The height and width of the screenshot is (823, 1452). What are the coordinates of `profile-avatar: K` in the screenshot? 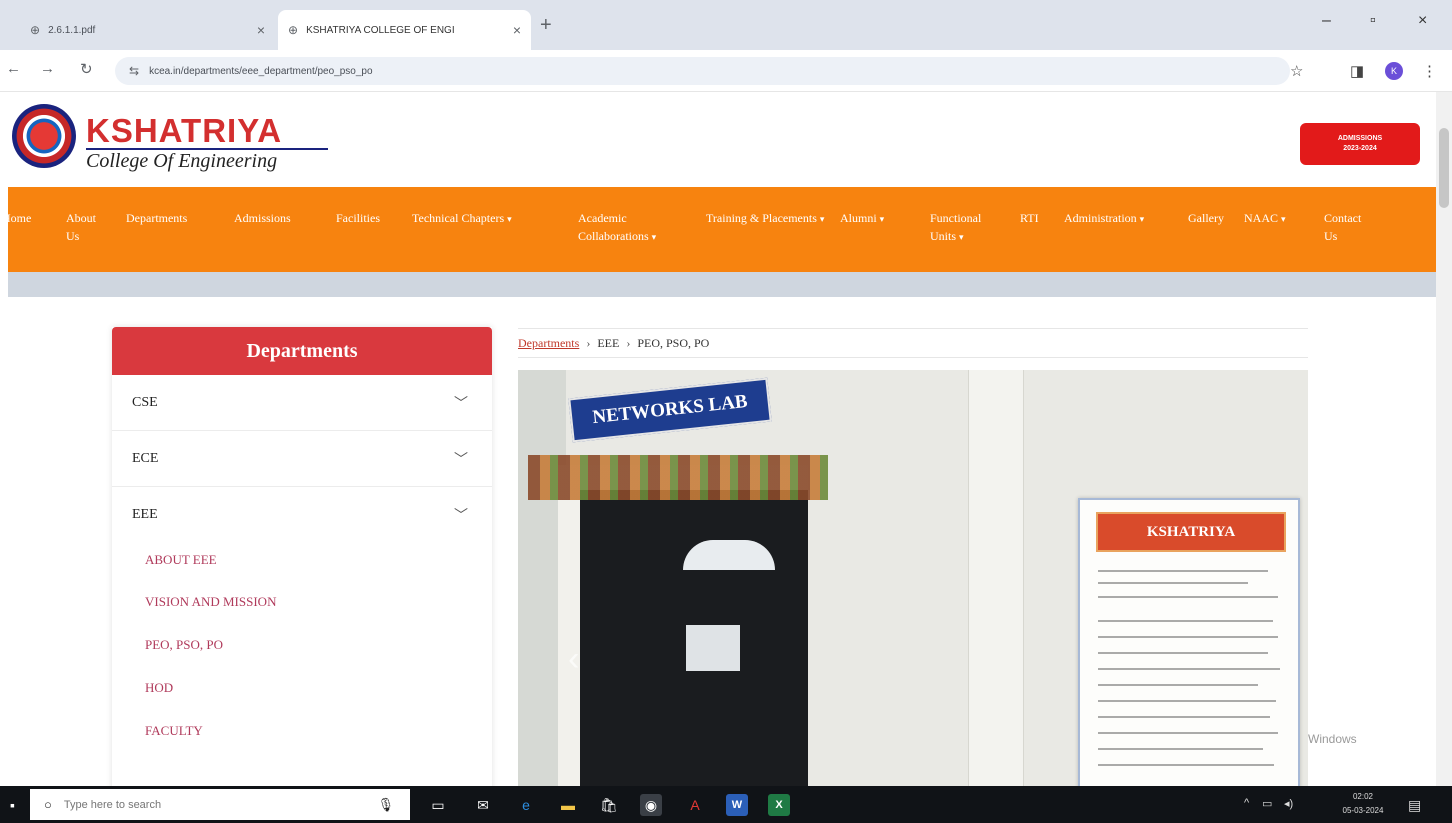 It's located at (1394, 71).